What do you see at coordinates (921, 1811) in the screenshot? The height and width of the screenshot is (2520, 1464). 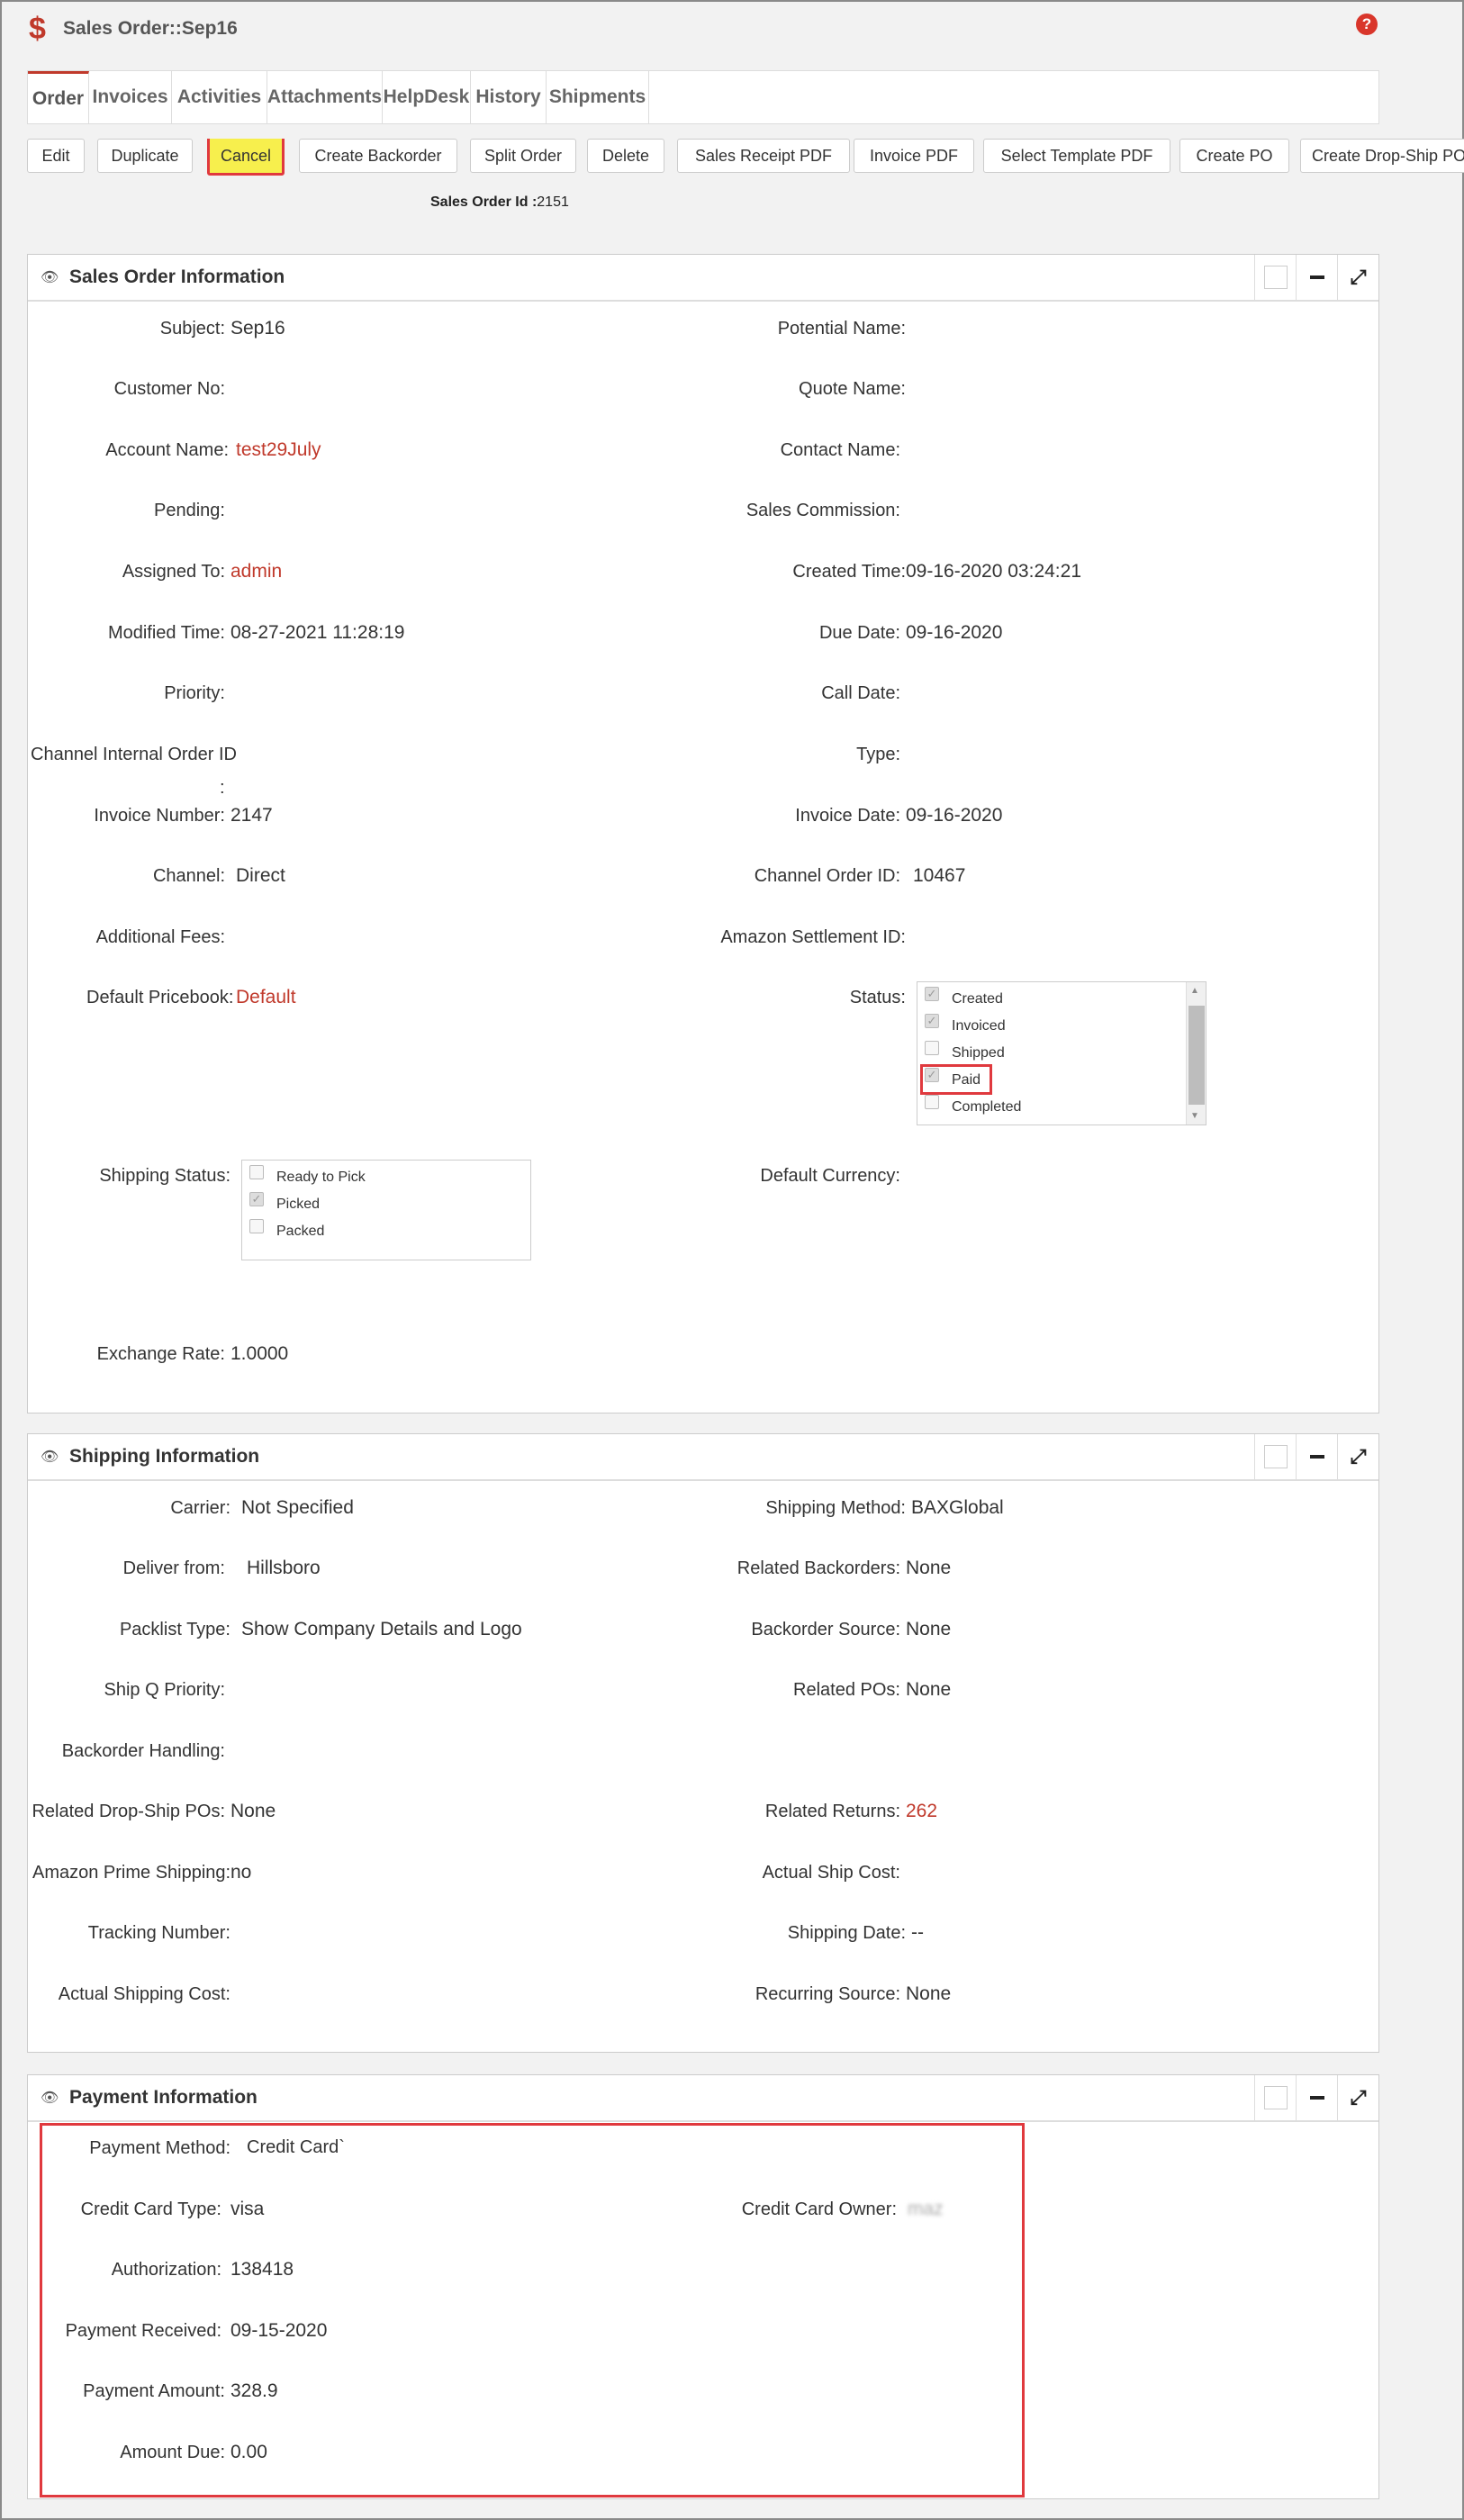 I see `related-returns-link: 262` at bounding box center [921, 1811].